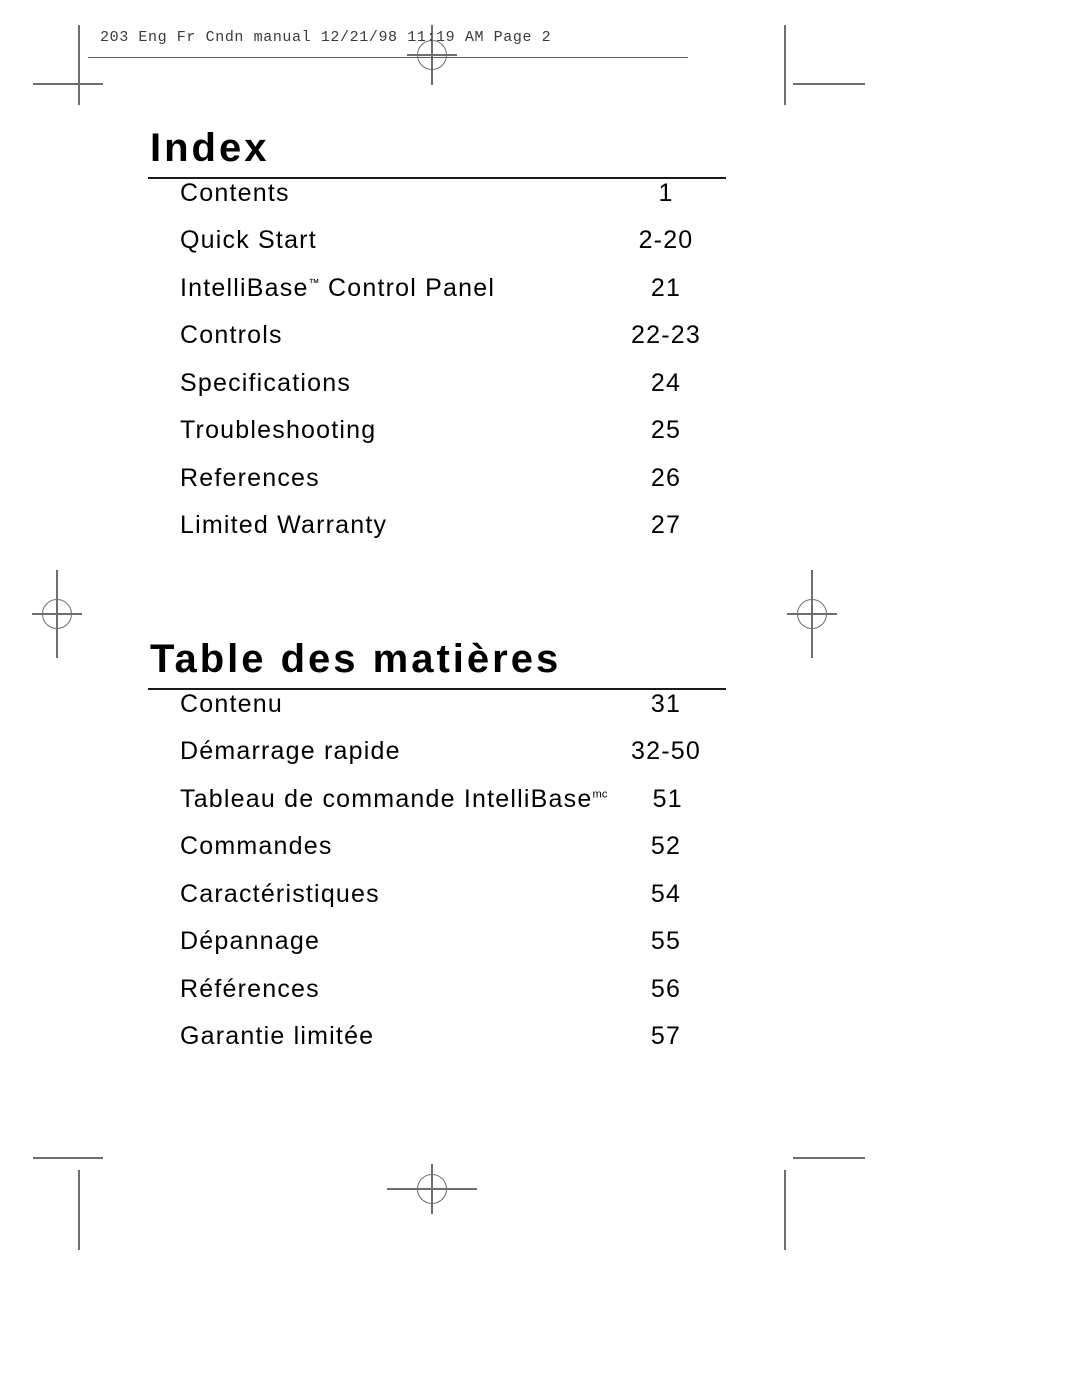 Image resolution: width=1080 pixels, height=1397 pixels. I want to click on toc-row: Caractéristiques 54, so click(437, 904).